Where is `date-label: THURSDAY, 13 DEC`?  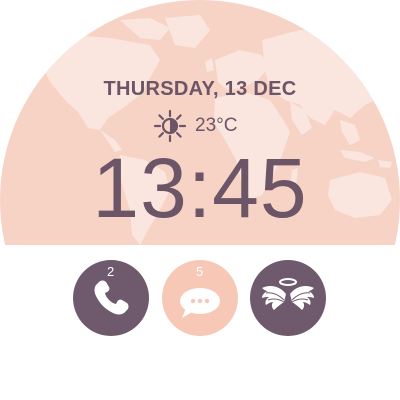 date-label: THURSDAY, 13 DEC is located at coordinates (200, 89).